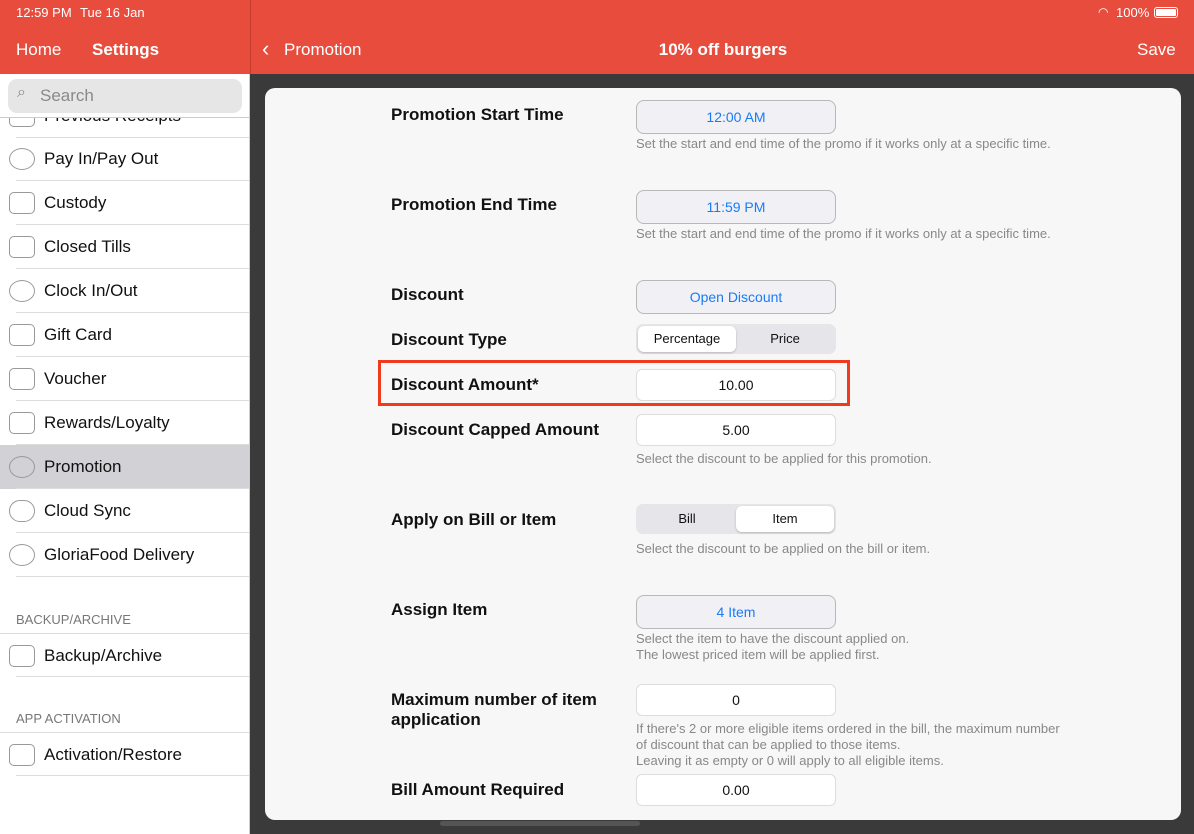 This screenshot has width=1194, height=834. What do you see at coordinates (736, 297) in the screenshot?
I see `discount-button: Open Discount` at bounding box center [736, 297].